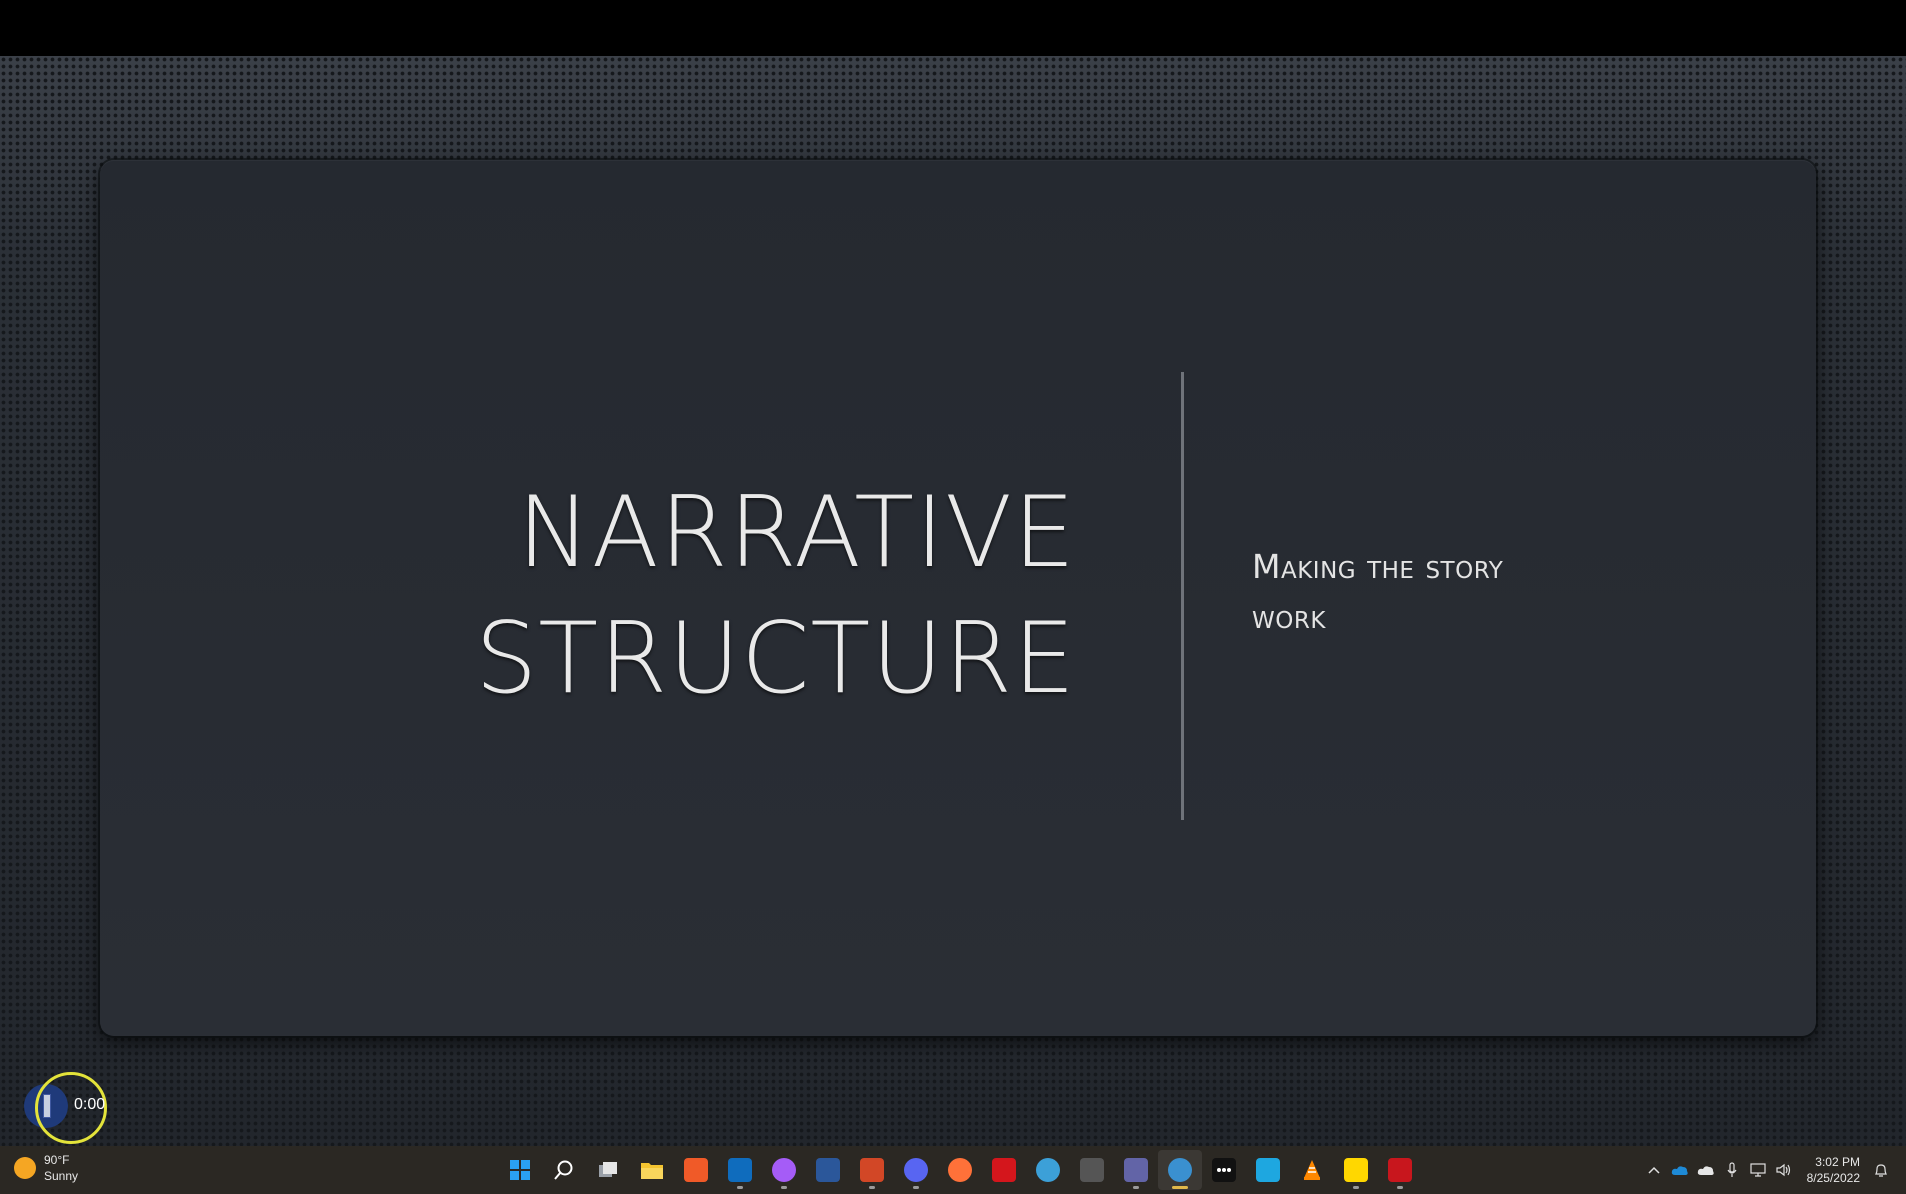 The height and width of the screenshot is (1194, 1906). I want to click on taskbar-search-button, so click(564, 1170).